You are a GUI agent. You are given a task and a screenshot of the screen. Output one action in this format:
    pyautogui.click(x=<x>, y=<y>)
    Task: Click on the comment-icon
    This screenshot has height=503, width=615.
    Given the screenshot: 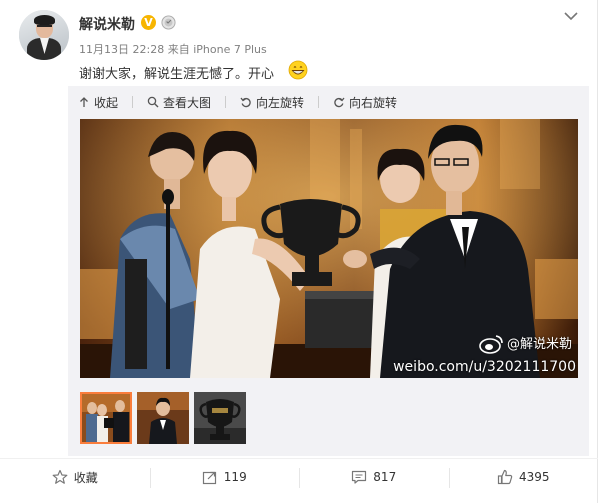 What is the action you would take?
    pyautogui.click(x=359, y=477)
    